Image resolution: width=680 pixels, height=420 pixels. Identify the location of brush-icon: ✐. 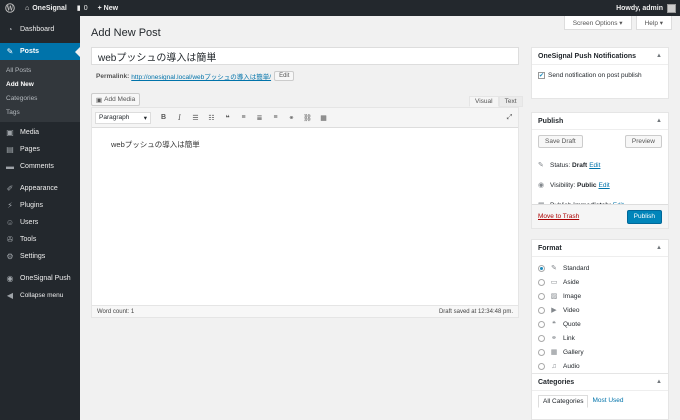
(10, 188).